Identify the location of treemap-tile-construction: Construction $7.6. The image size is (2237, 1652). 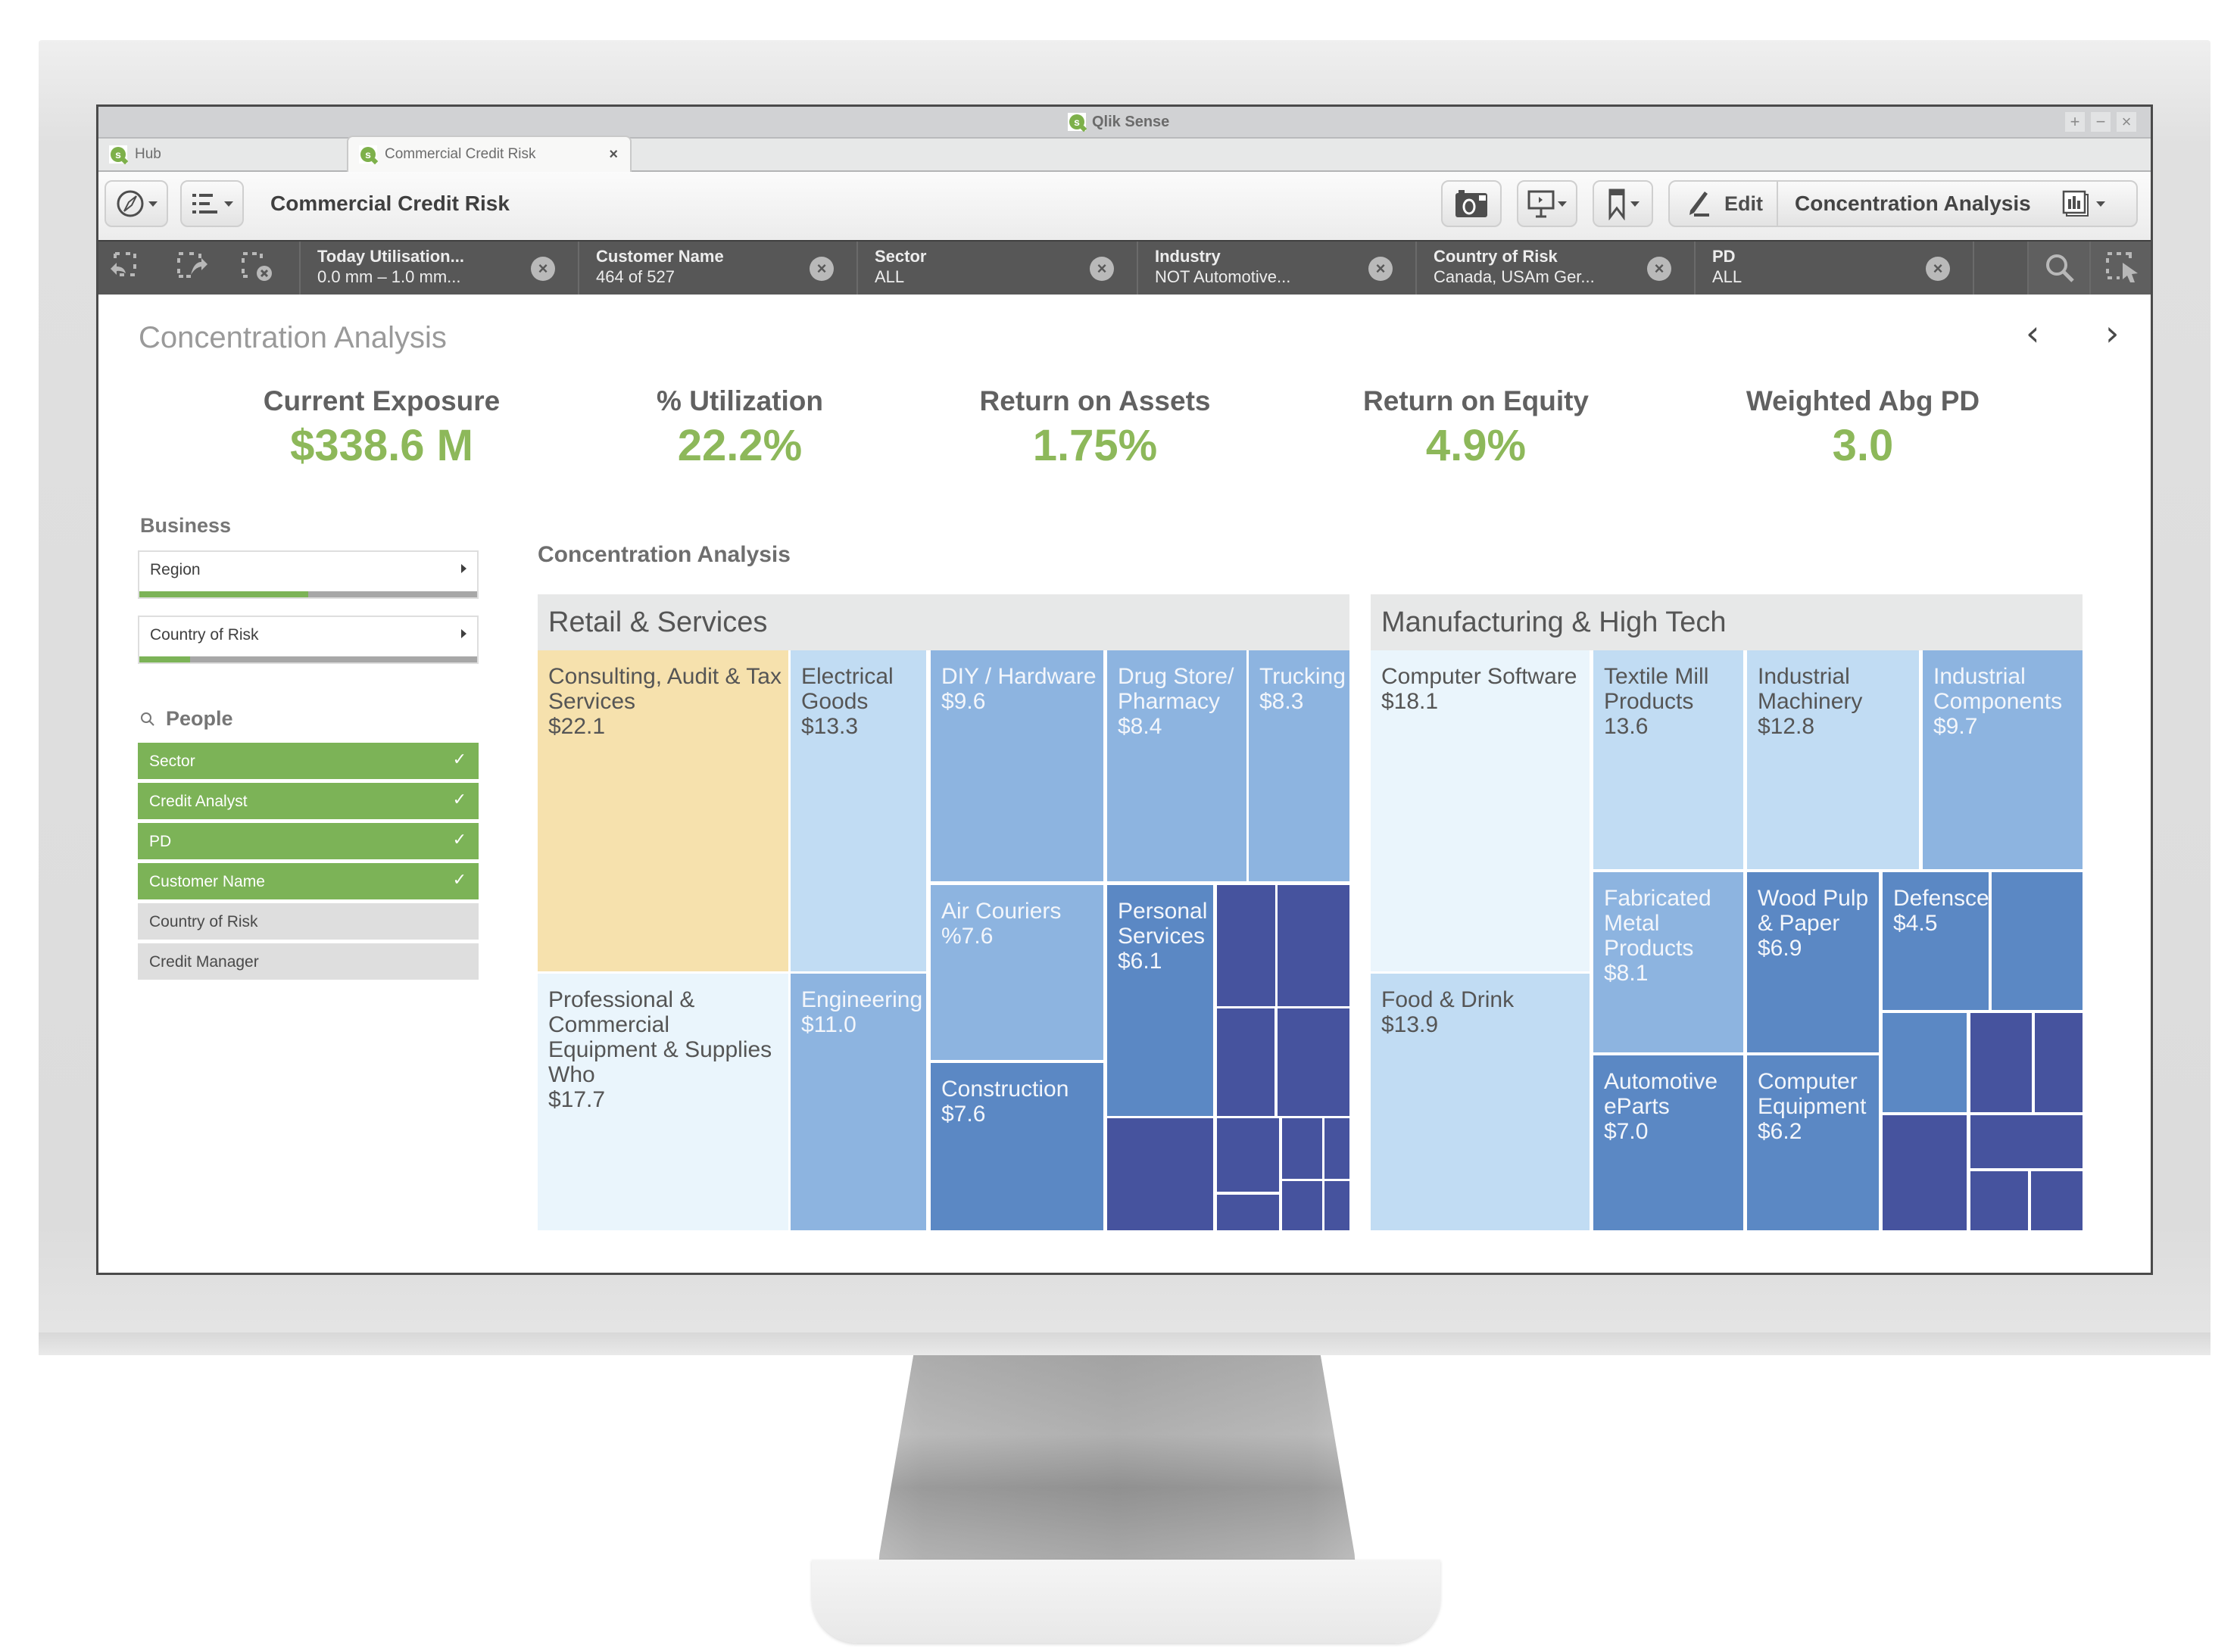
(1017, 1146).